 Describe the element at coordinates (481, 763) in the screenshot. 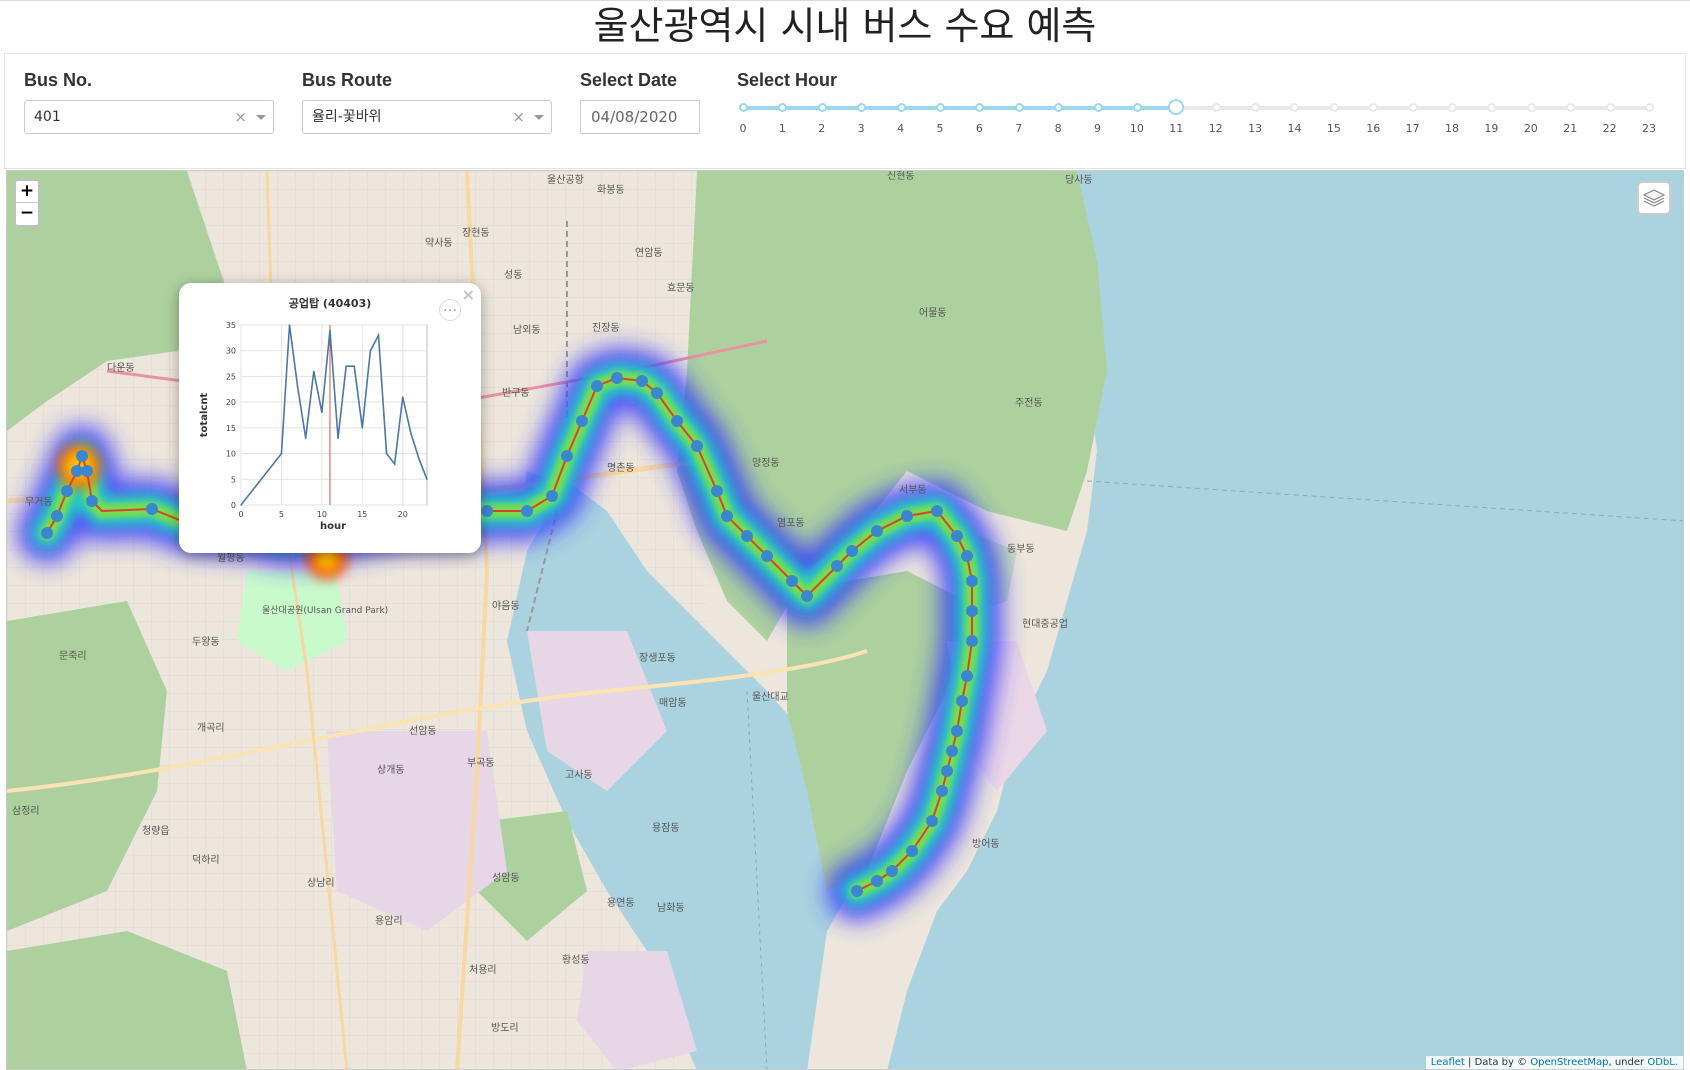

I see `svg-text: 부곡동` at that location.